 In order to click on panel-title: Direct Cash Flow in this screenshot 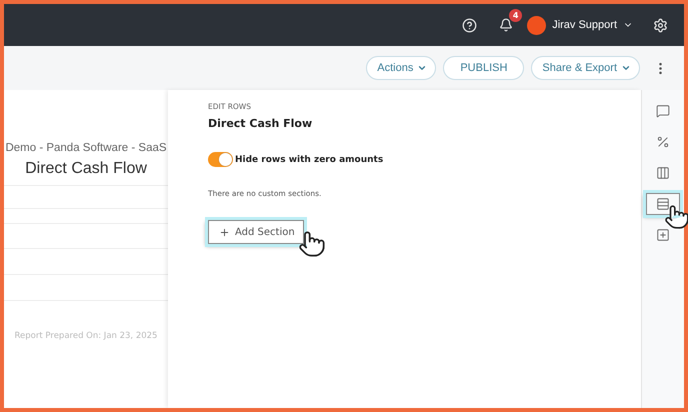, I will do `click(260, 123)`.